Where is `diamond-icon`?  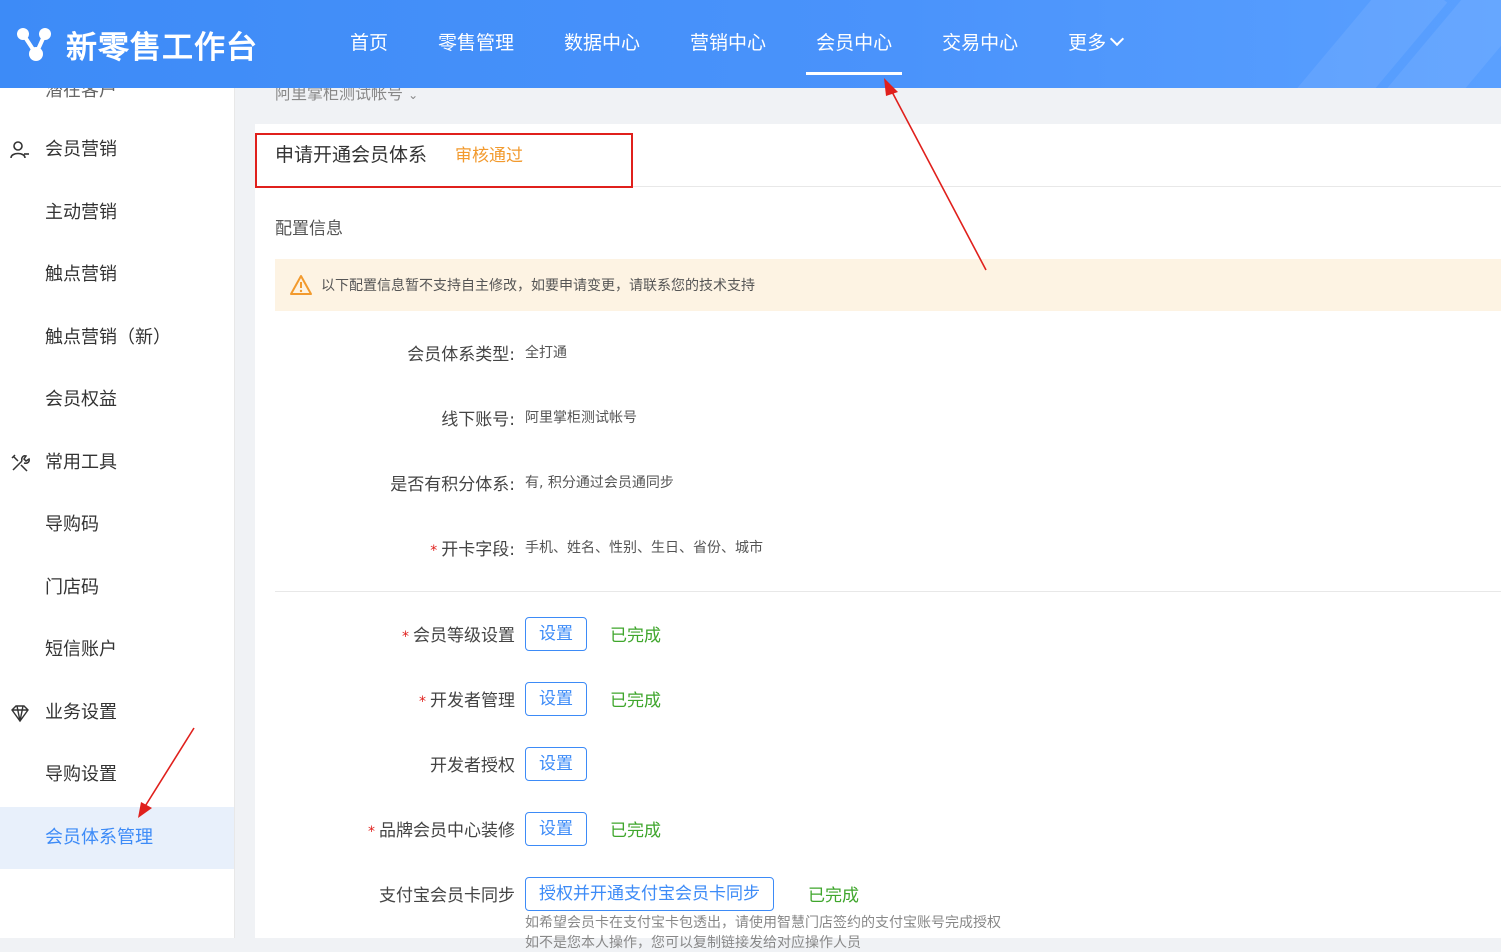
diamond-icon is located at coordinates (20, 714).